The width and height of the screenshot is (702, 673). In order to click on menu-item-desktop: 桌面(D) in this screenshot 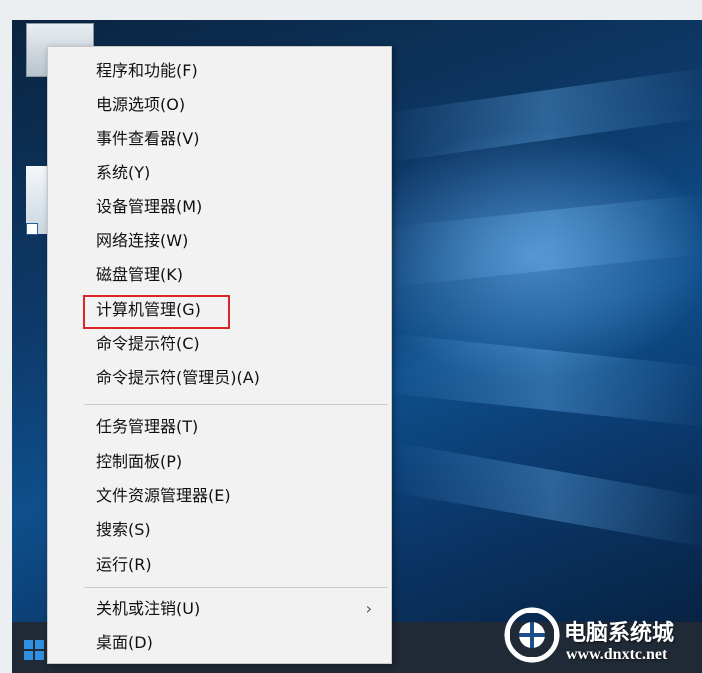, I will do `click(241, 643)`.